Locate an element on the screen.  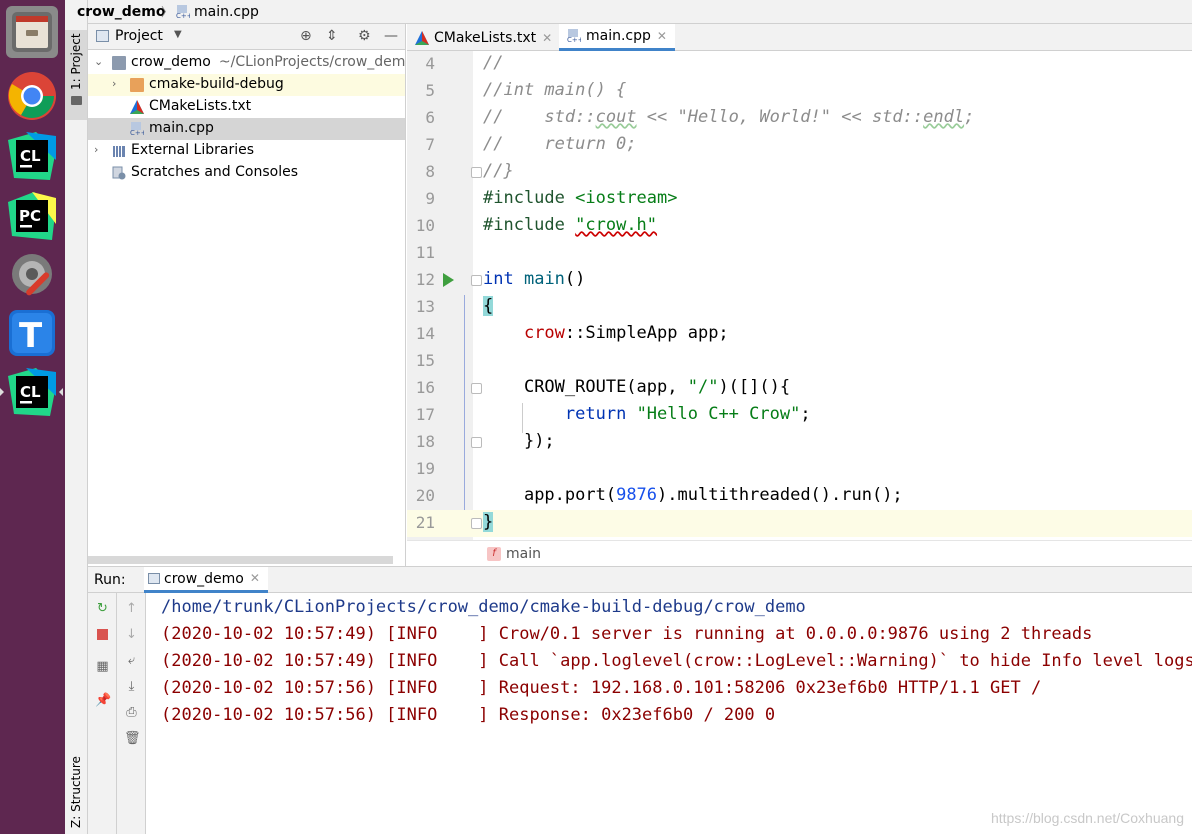
line-number: 6 is located at coordinates (430, 117).